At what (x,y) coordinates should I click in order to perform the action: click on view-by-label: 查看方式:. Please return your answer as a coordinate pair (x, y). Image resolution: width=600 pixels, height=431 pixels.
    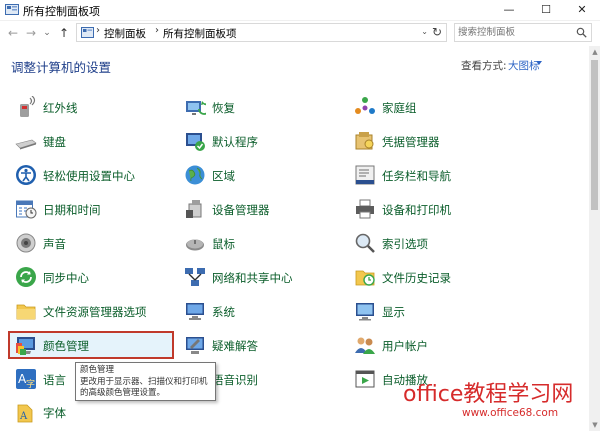
    Looking at the image, I should click on (484, 66).